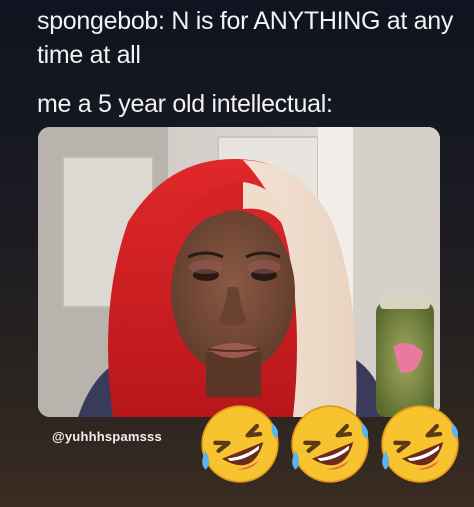 The image size is (474, 507). I want to click on caption-line-1: spongebob: N is for ANYTHING at any, so click(245, 21).